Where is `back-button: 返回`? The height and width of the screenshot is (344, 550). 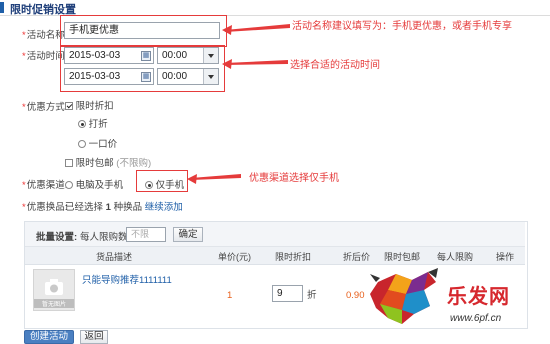
back-button: 返回 is located at coordinates (94, 337).